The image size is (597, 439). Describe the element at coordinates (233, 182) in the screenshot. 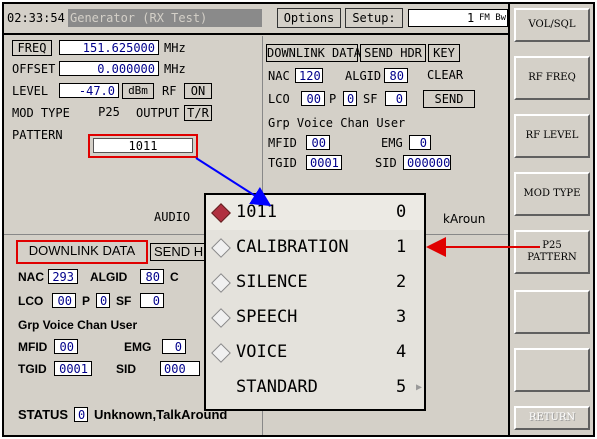

I see `blue-arrow` at that location.